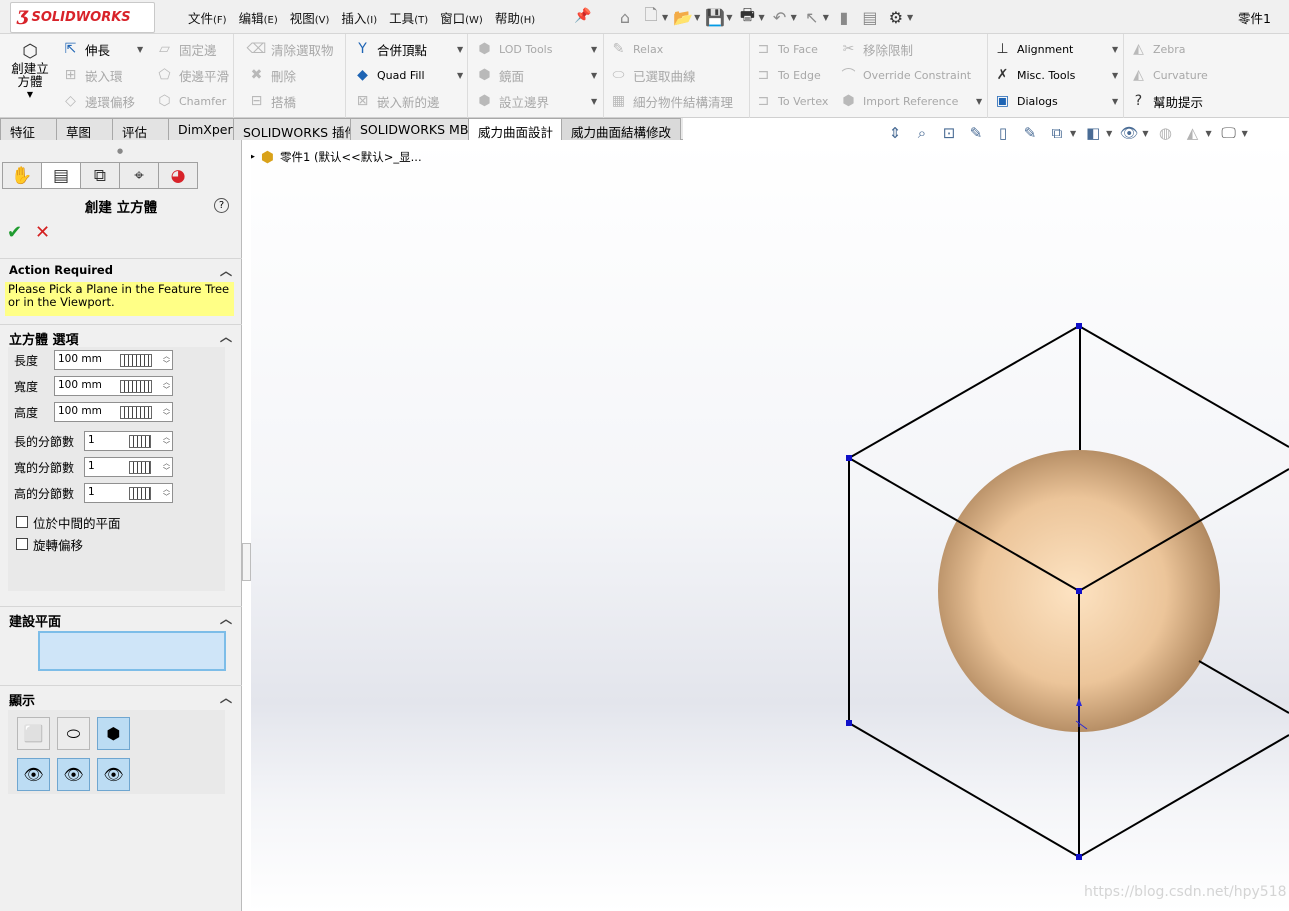 The width and height of the screenshot is (1289, 911). I want to click on feature-manager-tab-icon: ✋, so click(22, 175).